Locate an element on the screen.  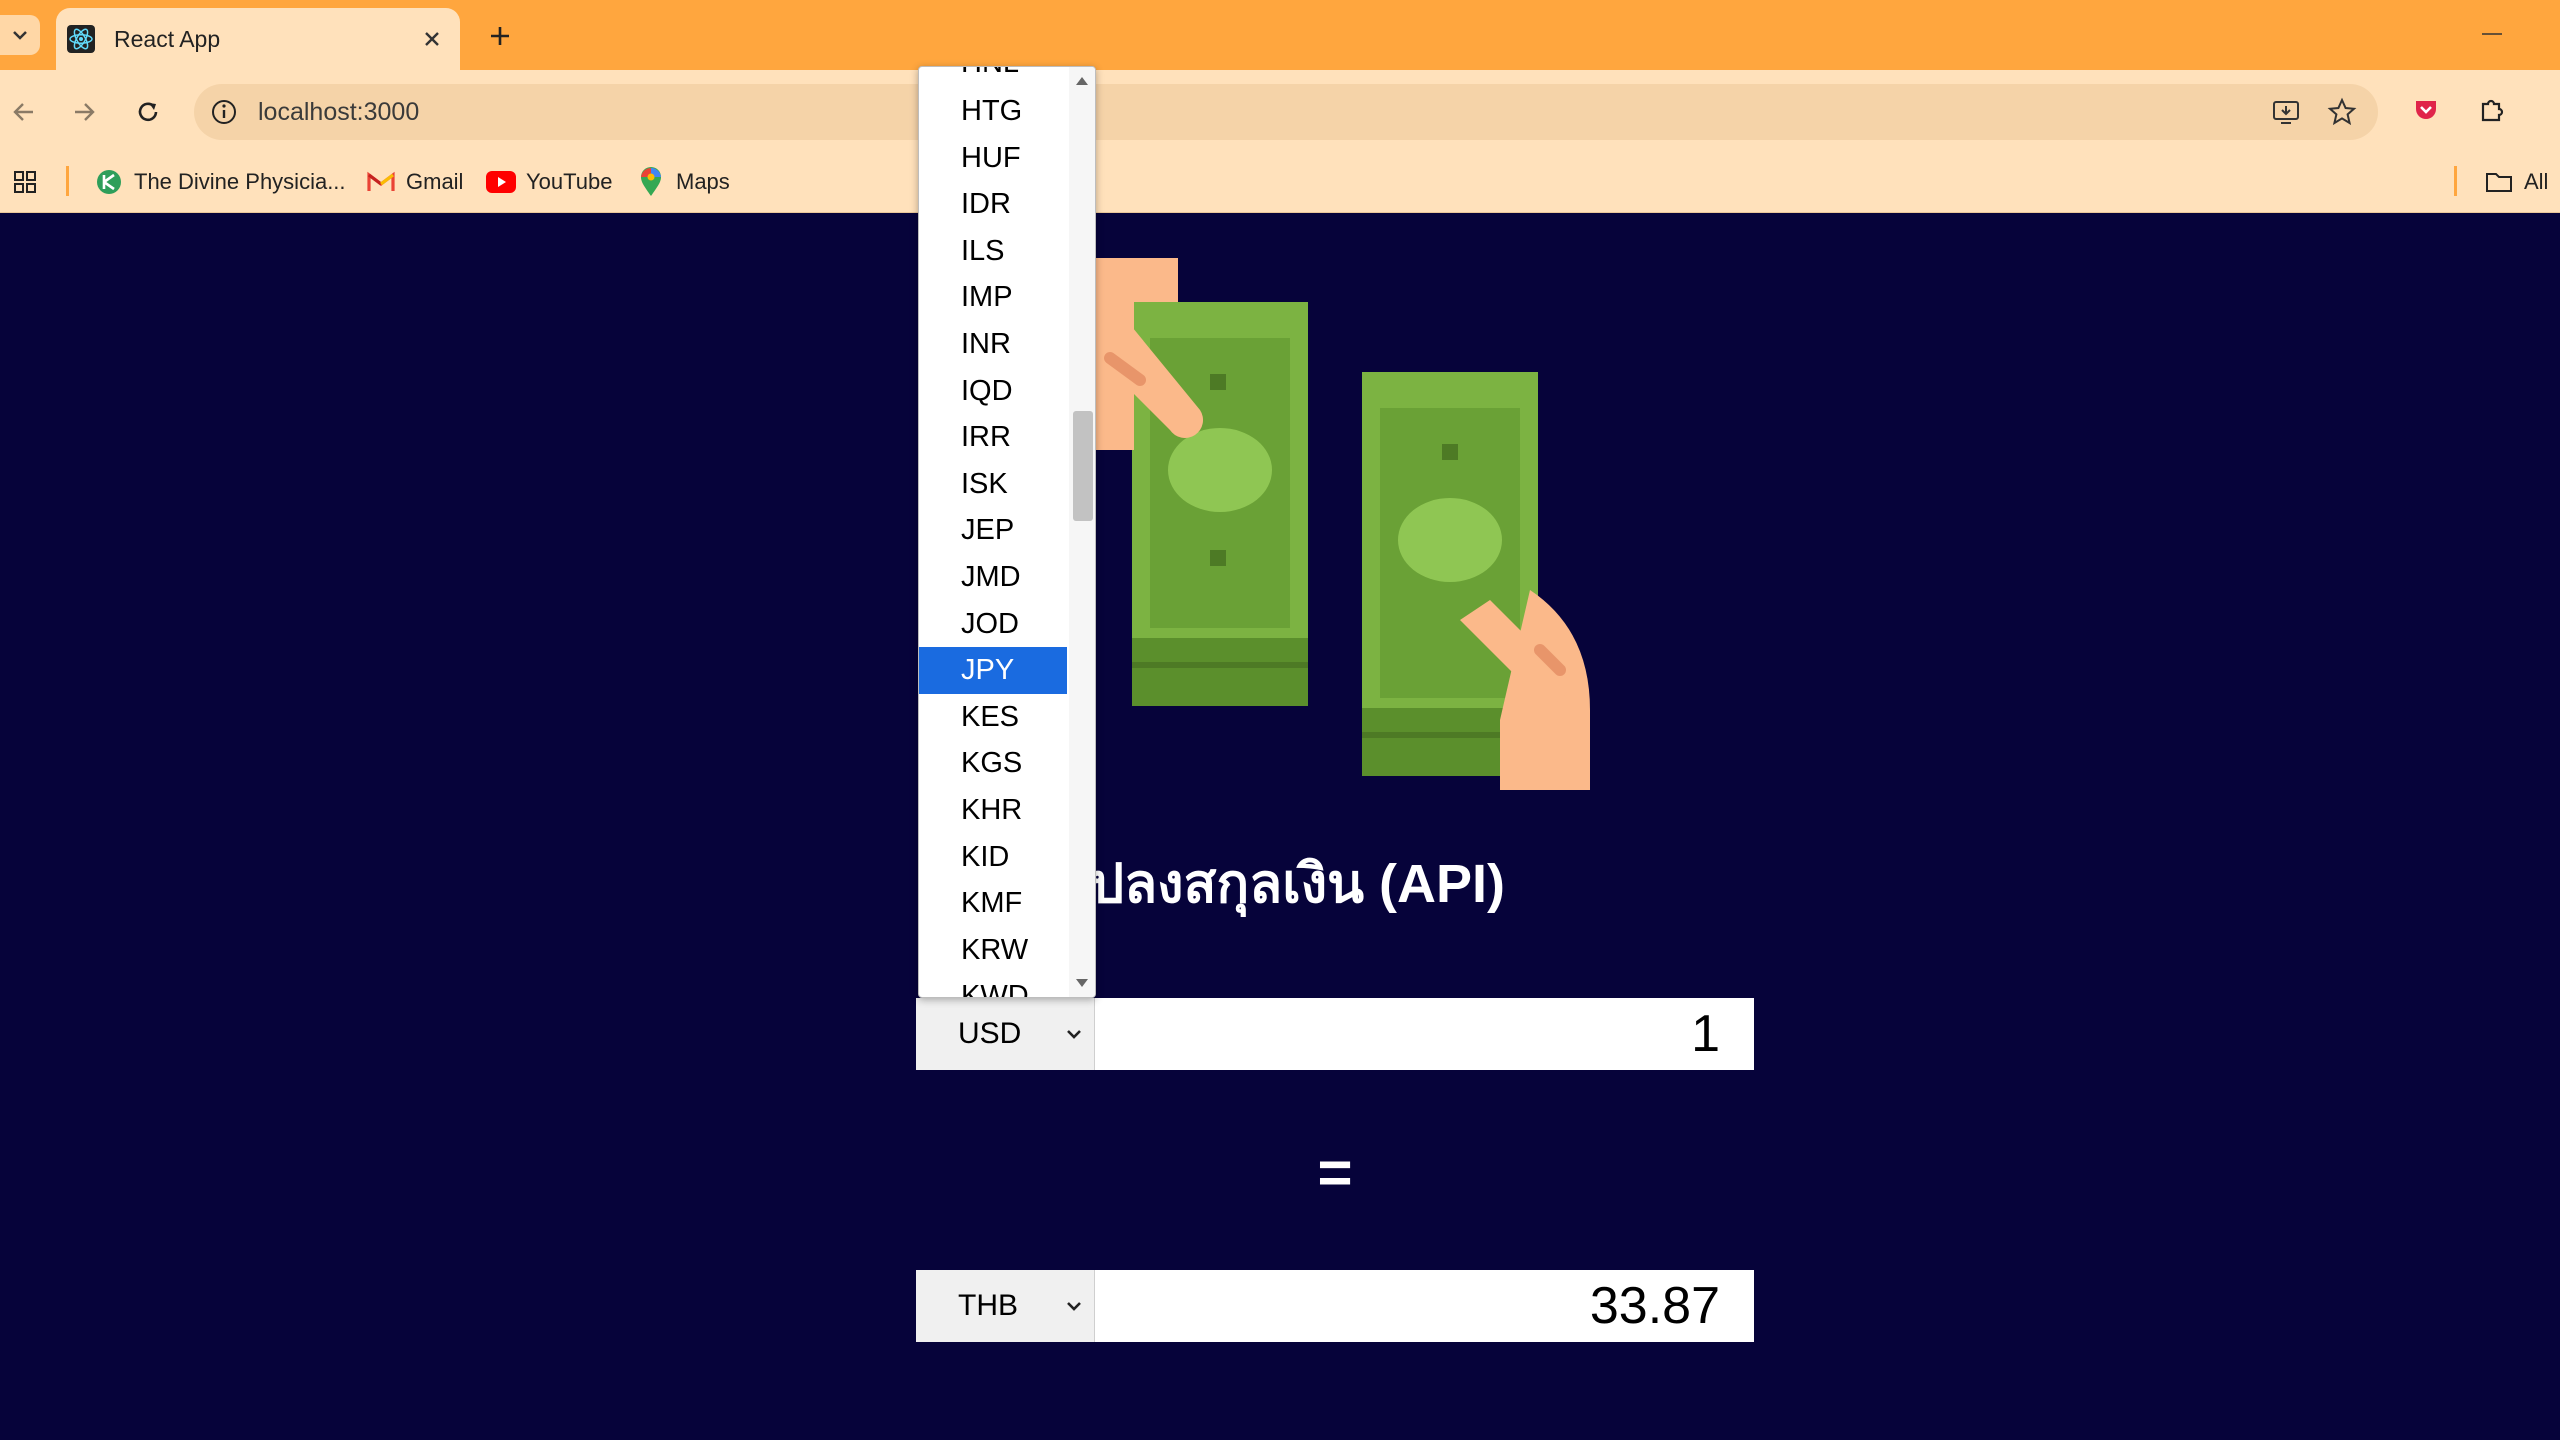
dropdown-option: ISK is located at coordinates (993, 484).